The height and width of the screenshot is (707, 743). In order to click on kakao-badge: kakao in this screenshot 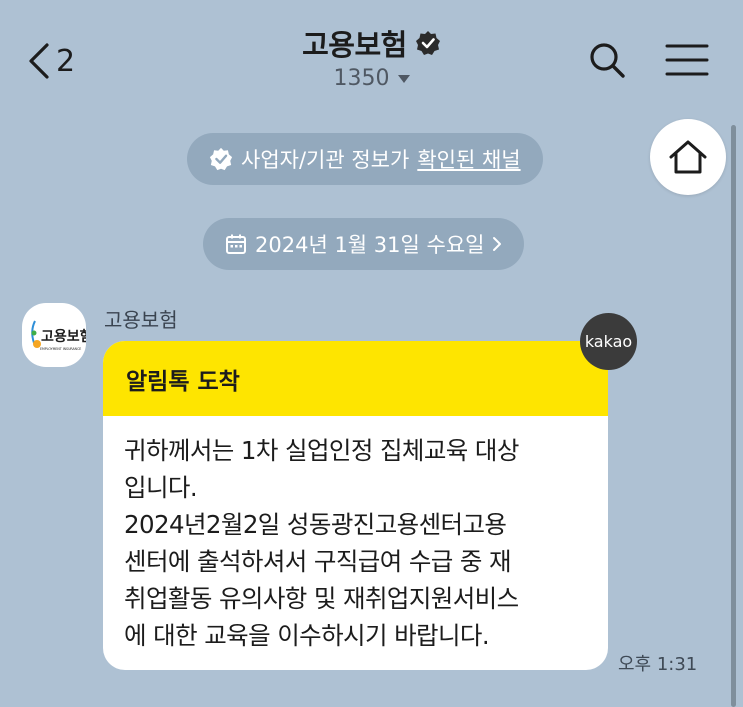, I will do `click(608, 341)`.